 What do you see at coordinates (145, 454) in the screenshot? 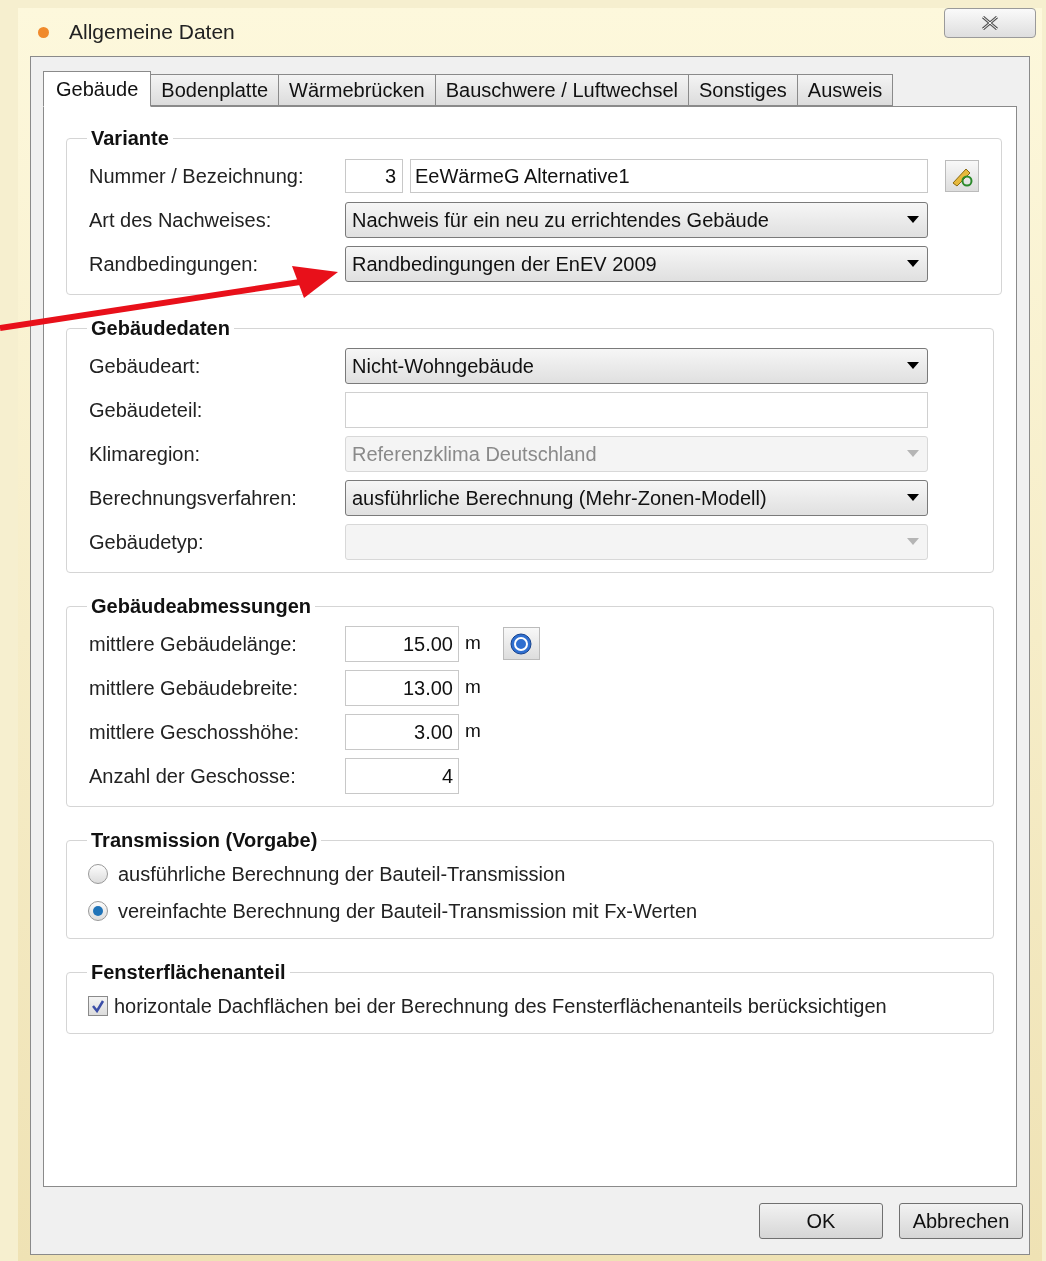
I see `field-label: Klimaregion:` at bounding box center [145, 454].